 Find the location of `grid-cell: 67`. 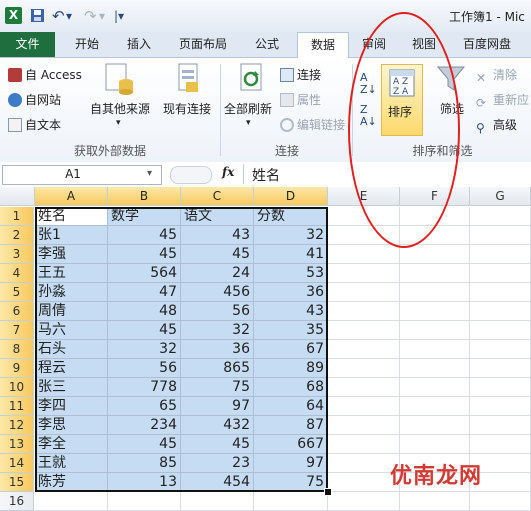

grid-cell: 67 is located at coordinates (291, 349).